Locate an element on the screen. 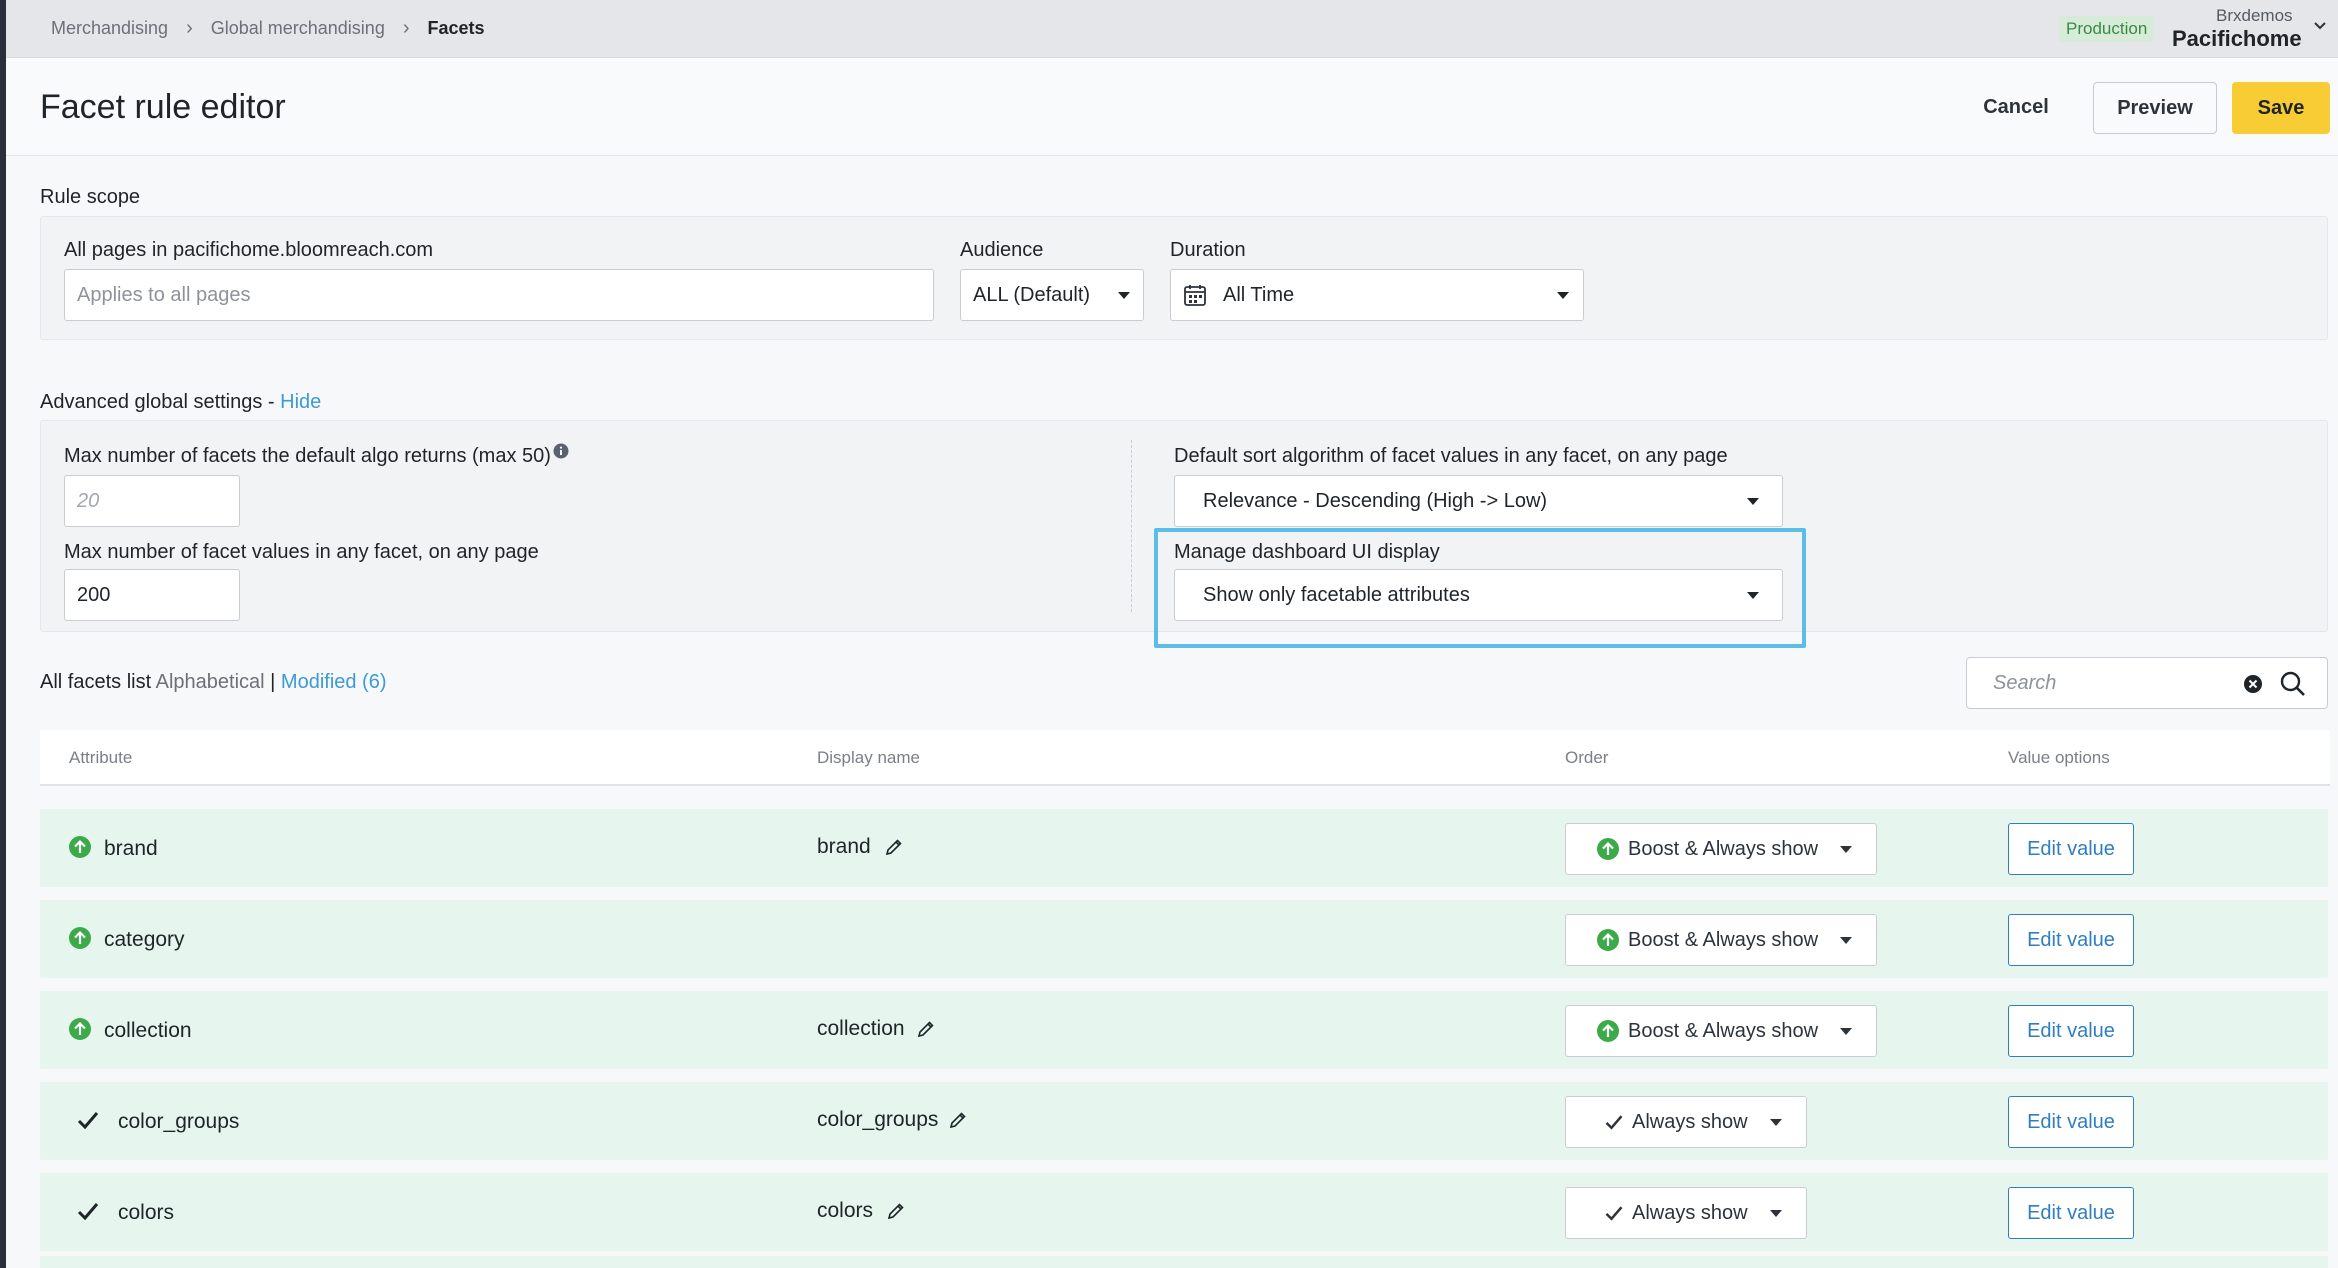 Image resolution: width=2338 pixels, height=1268 pixels. facets-list-label: All facets list is located at coordinates (96, 682).